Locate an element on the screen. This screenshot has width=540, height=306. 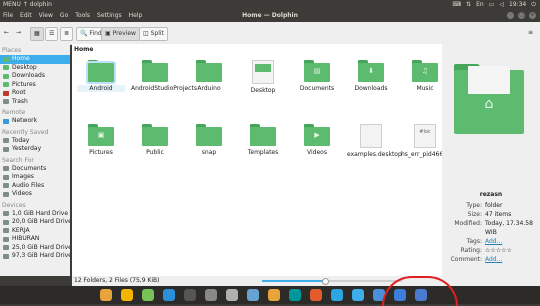
volume-icon: ◁ is located at coordinates (501, 5).